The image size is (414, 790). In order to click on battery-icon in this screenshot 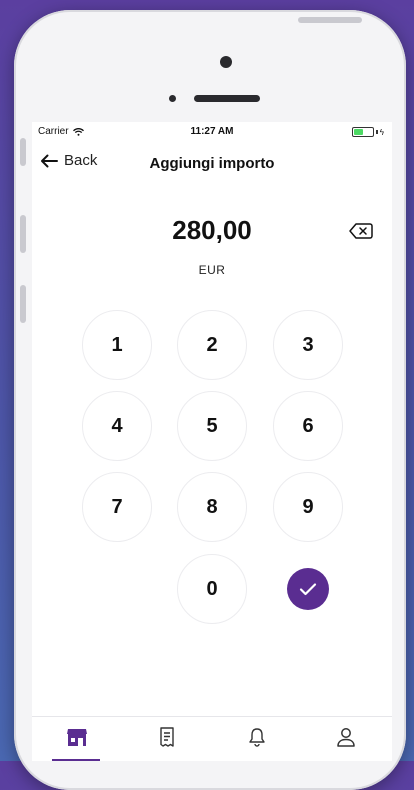, I will do `click(362, 132)`.